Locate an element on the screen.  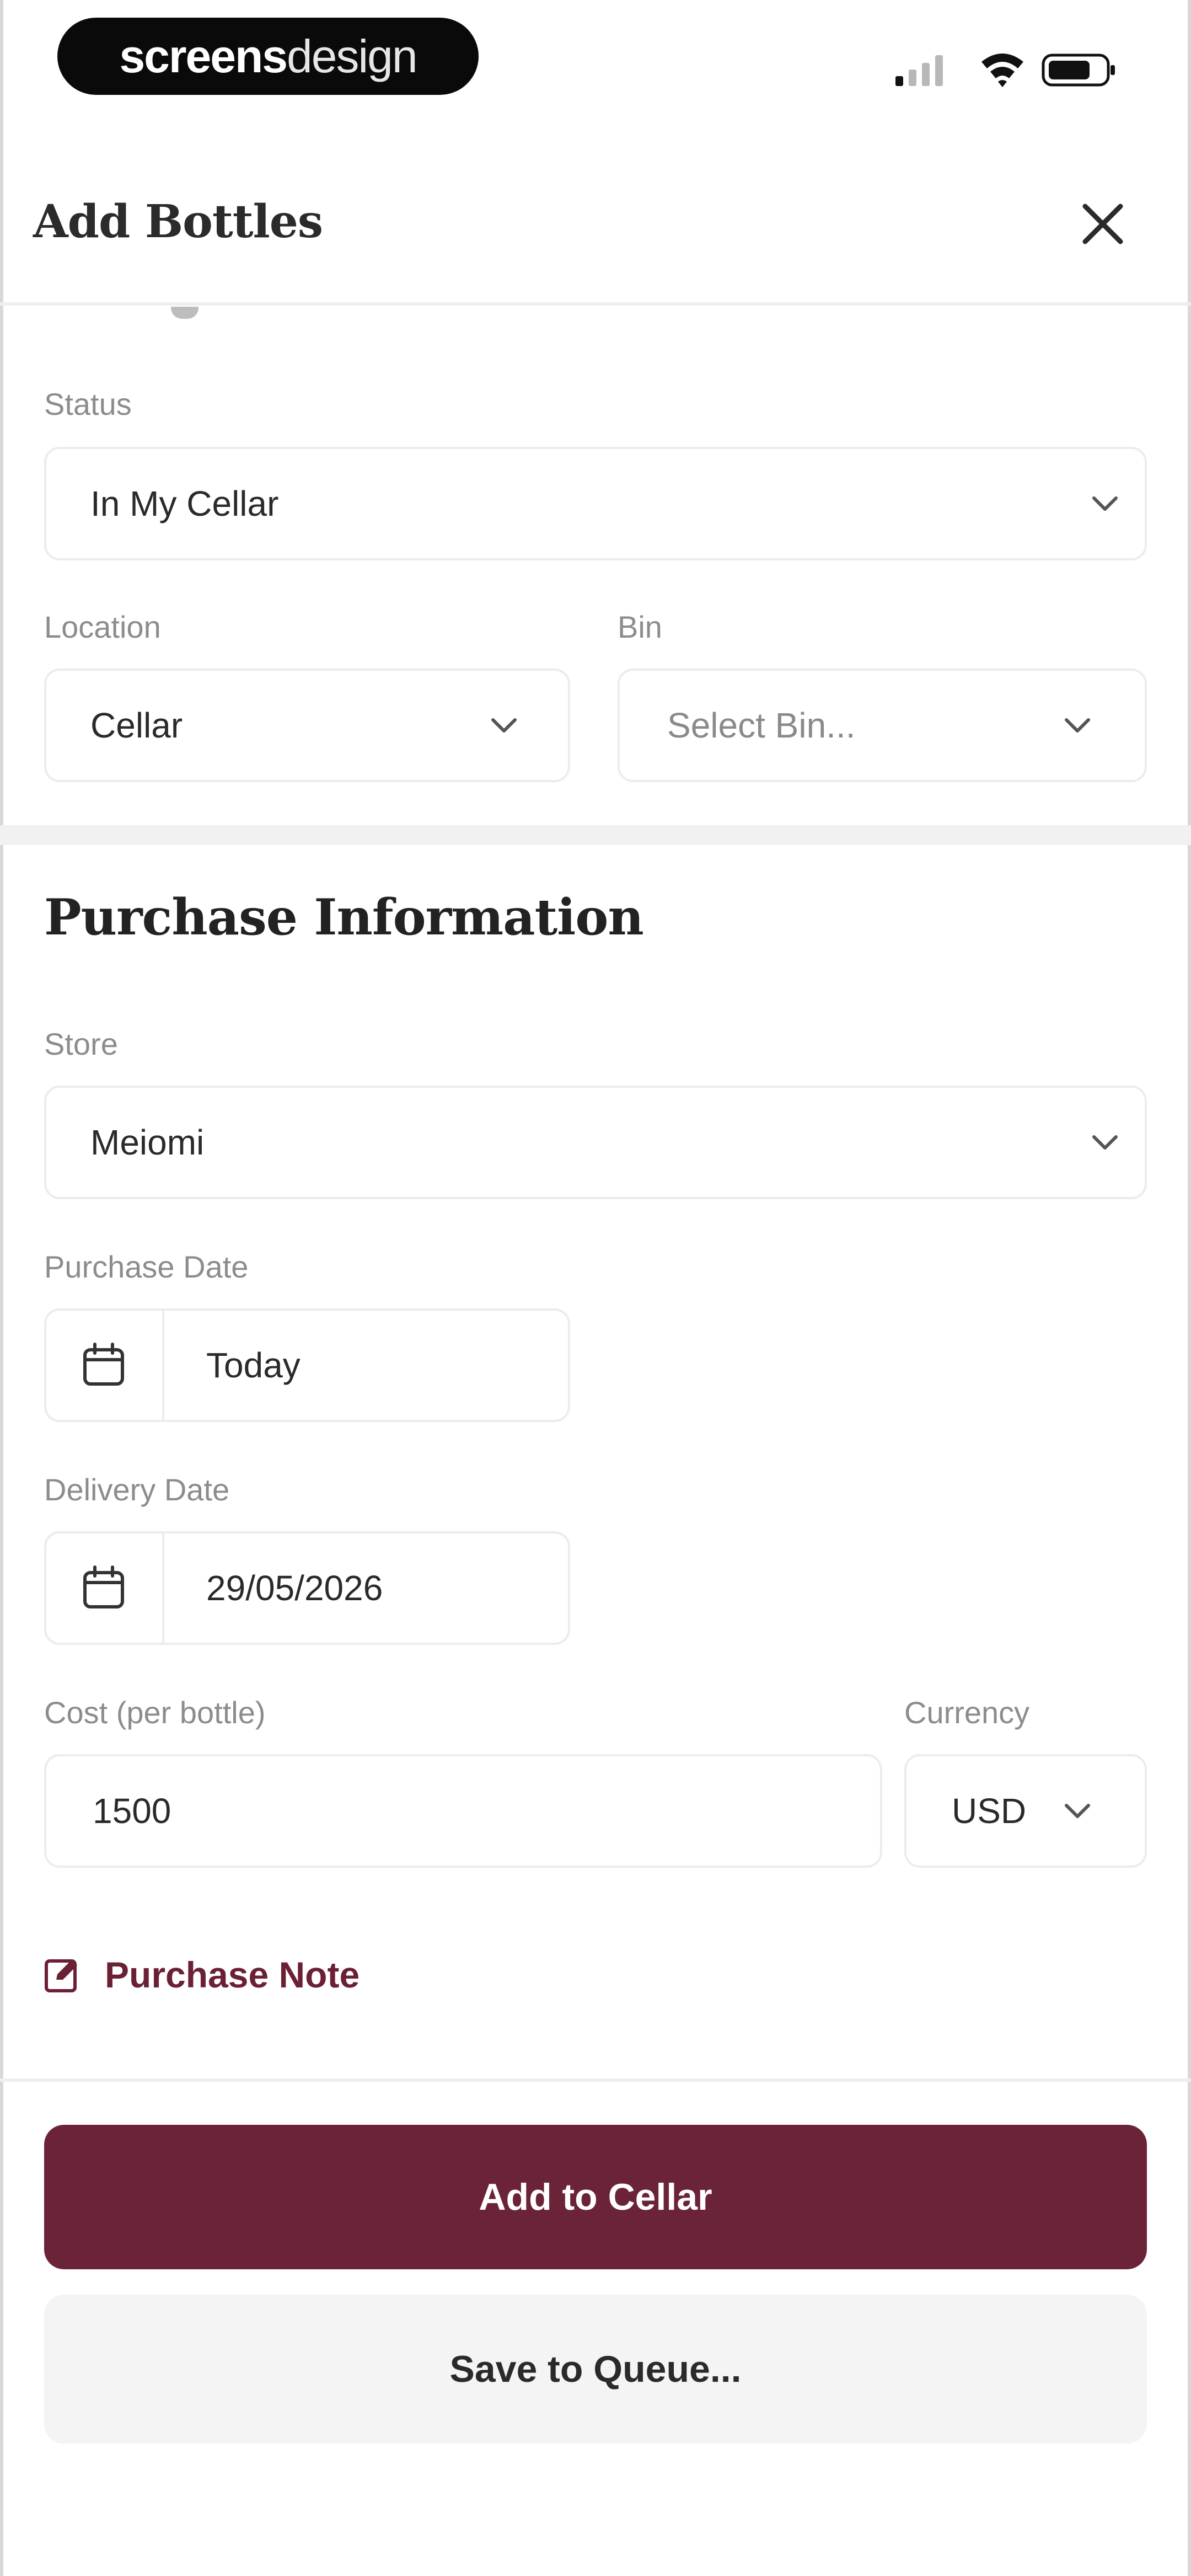
brand-logo: screensdesign is located at coordinates (268, 56).